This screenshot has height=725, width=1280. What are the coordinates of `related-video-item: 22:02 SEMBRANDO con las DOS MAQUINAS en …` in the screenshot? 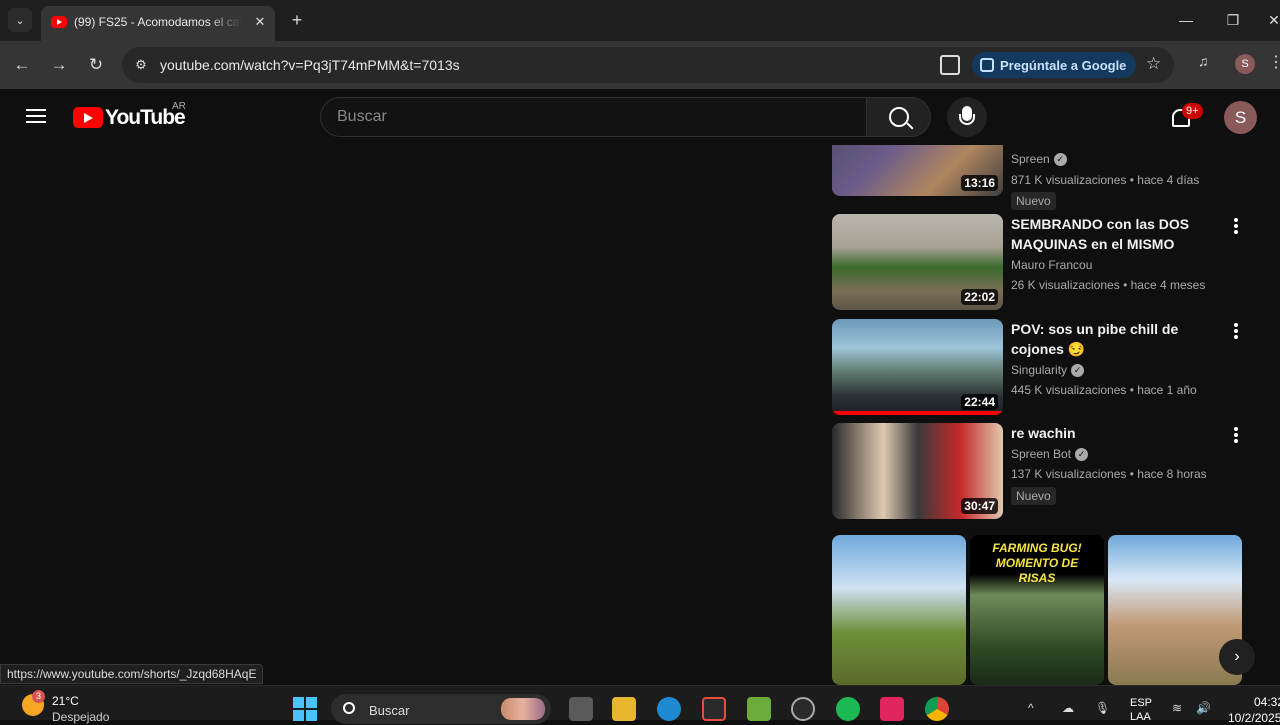 It's located at (1042, 262).